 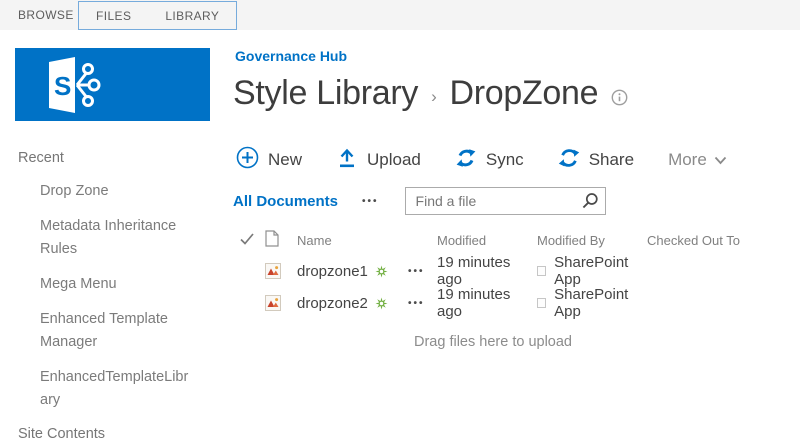 I want to click on svg-text: S, so click(x=62, y=86).